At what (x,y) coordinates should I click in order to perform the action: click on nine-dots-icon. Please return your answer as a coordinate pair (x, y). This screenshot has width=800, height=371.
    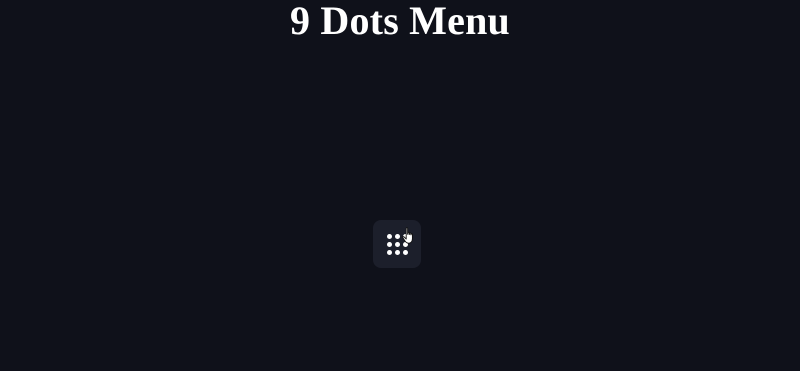
    Looking at the image, I should click on (397, 244).